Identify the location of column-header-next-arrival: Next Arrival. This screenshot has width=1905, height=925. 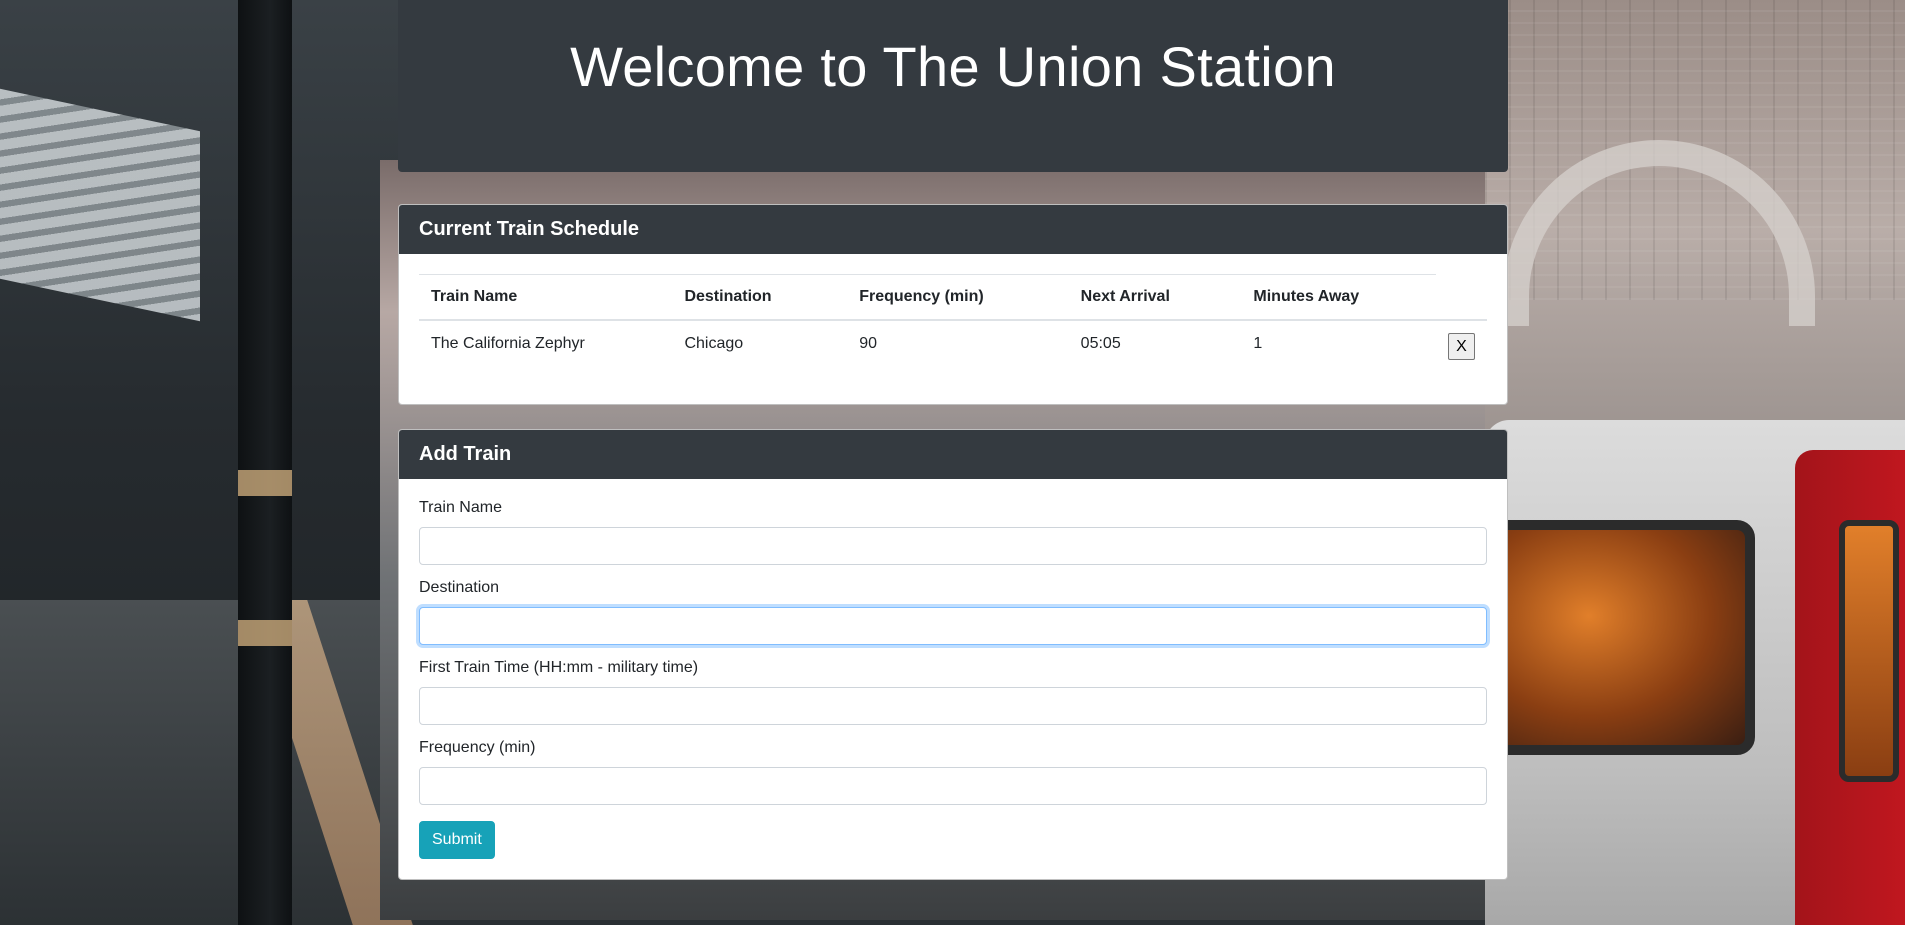
(1155, 297).